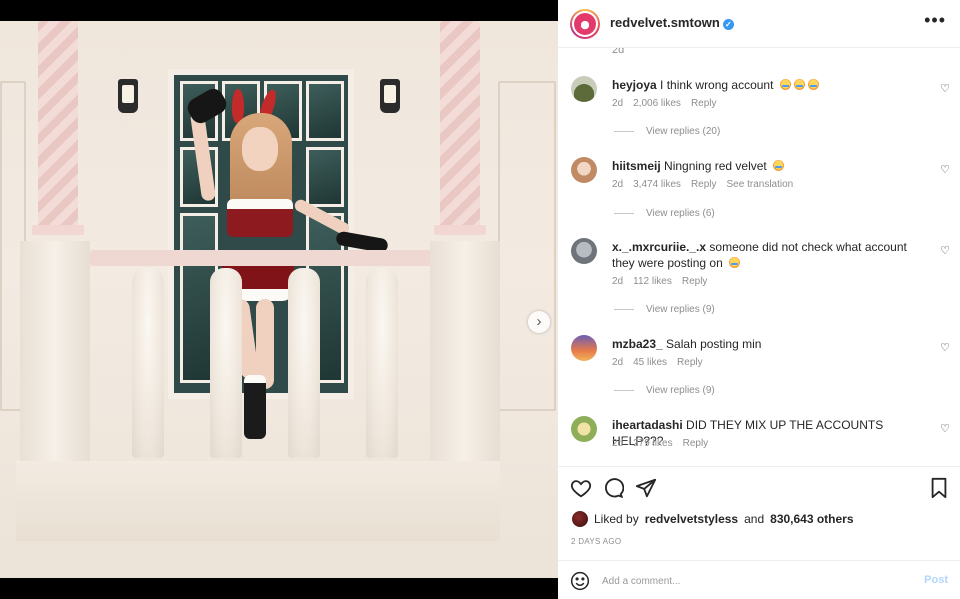 The height and width of the screenshot is (599, 960). Describe the element at coordinates (613, 488) in the screenshot. I see `comment-bubble-icon` at that location.